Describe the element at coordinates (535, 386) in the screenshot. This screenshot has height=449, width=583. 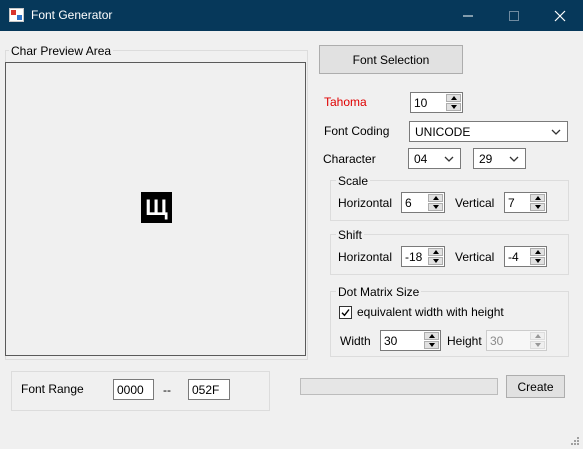
I see `create-button: Create` at that location.